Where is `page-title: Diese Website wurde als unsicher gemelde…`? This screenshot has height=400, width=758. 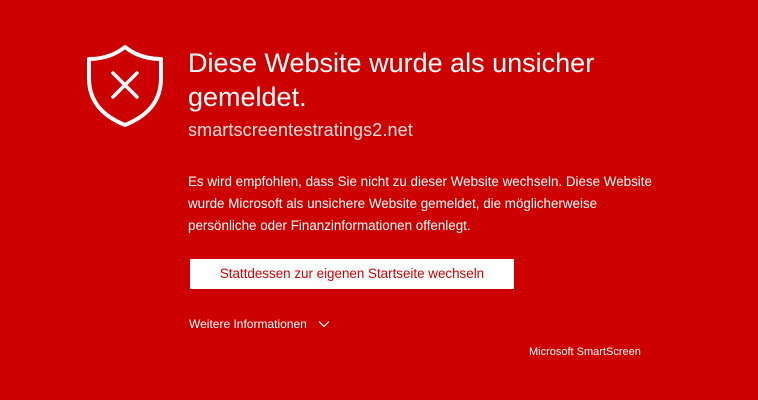
page-title: Diese Website wurde als unsicher gemelde… is located at coordinates (391, 80).